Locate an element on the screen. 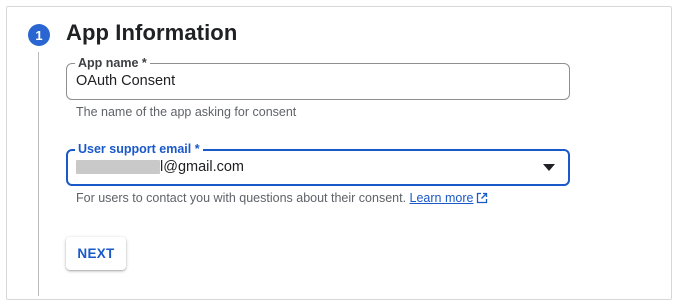 This screenshot has width=680, height=307. user-support-email-visible-text: l@gmail.com is located at coordinates (202, 167).